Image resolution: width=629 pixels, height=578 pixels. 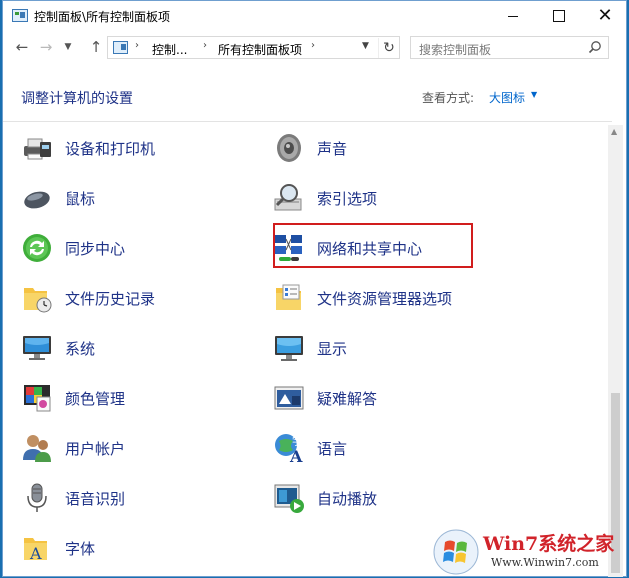 What do you see at coordinates (307, 121) in the screenshot?
I see `header-divider` at bounding box center [307, 121].